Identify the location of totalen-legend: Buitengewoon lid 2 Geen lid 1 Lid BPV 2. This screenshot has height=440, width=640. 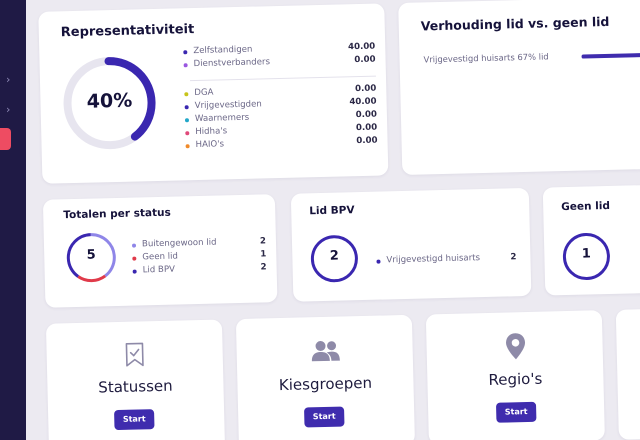
(199, 259).